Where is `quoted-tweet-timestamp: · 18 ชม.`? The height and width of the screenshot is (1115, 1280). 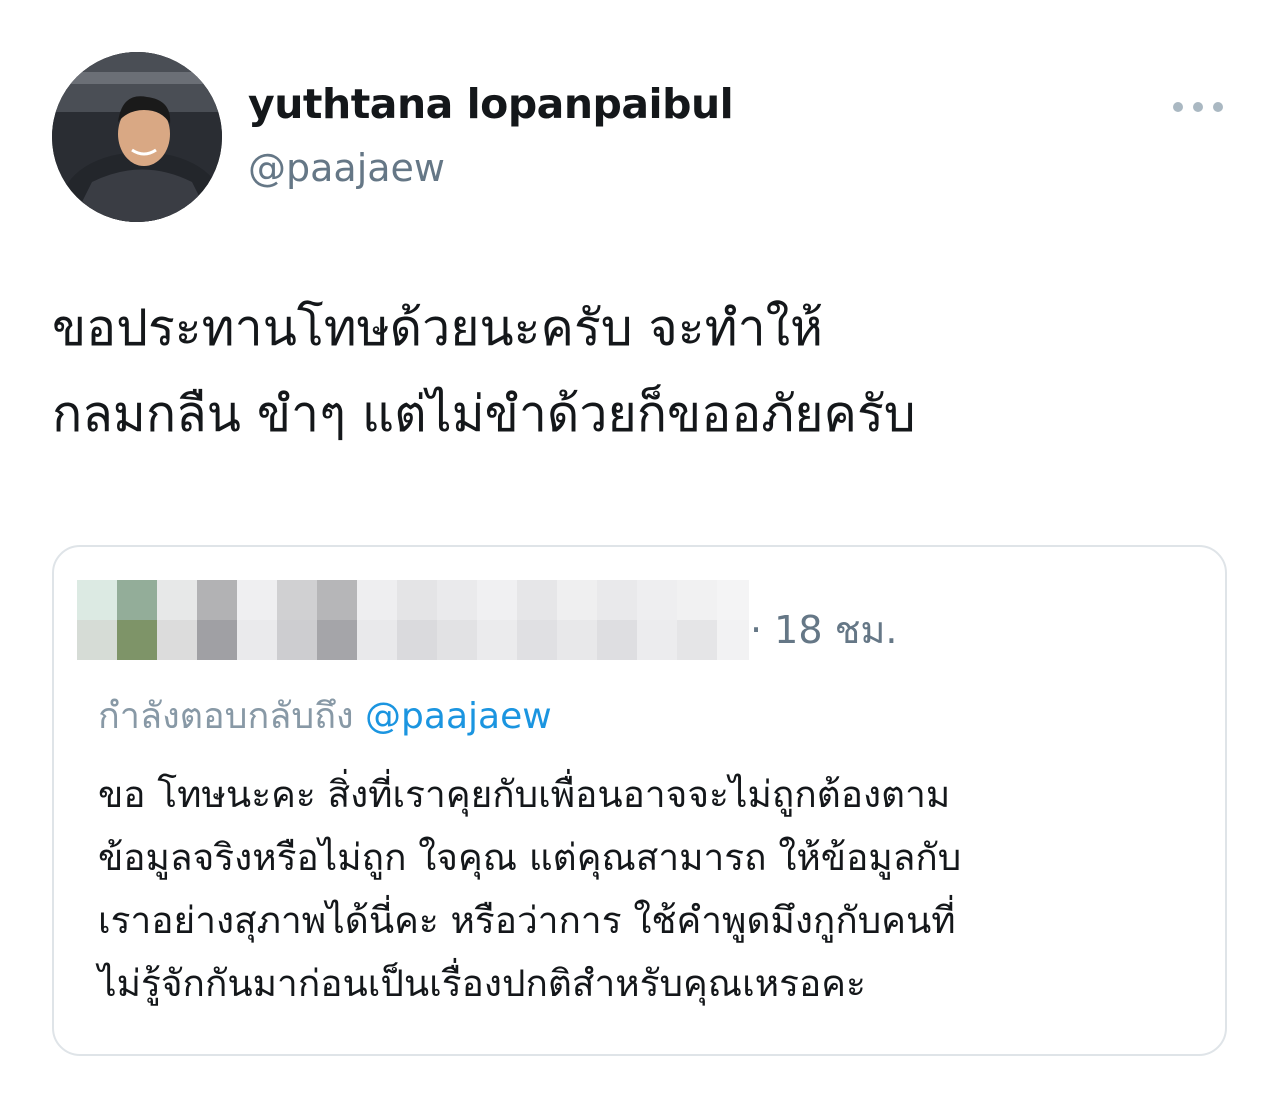 quoted-tweet-timestamp: · 18 ชม. is located at coordinates (824, 629).